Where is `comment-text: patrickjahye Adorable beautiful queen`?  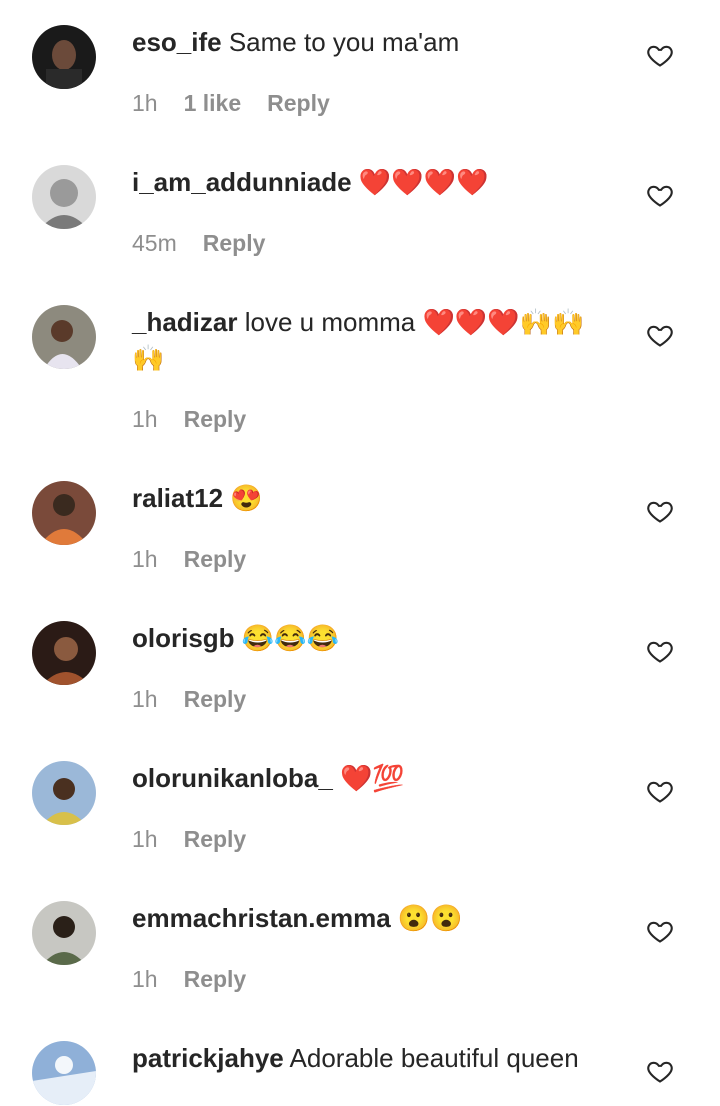
comment-text: patrickjahye Adorable beautiful queen is located at coordinates (372, 1058).